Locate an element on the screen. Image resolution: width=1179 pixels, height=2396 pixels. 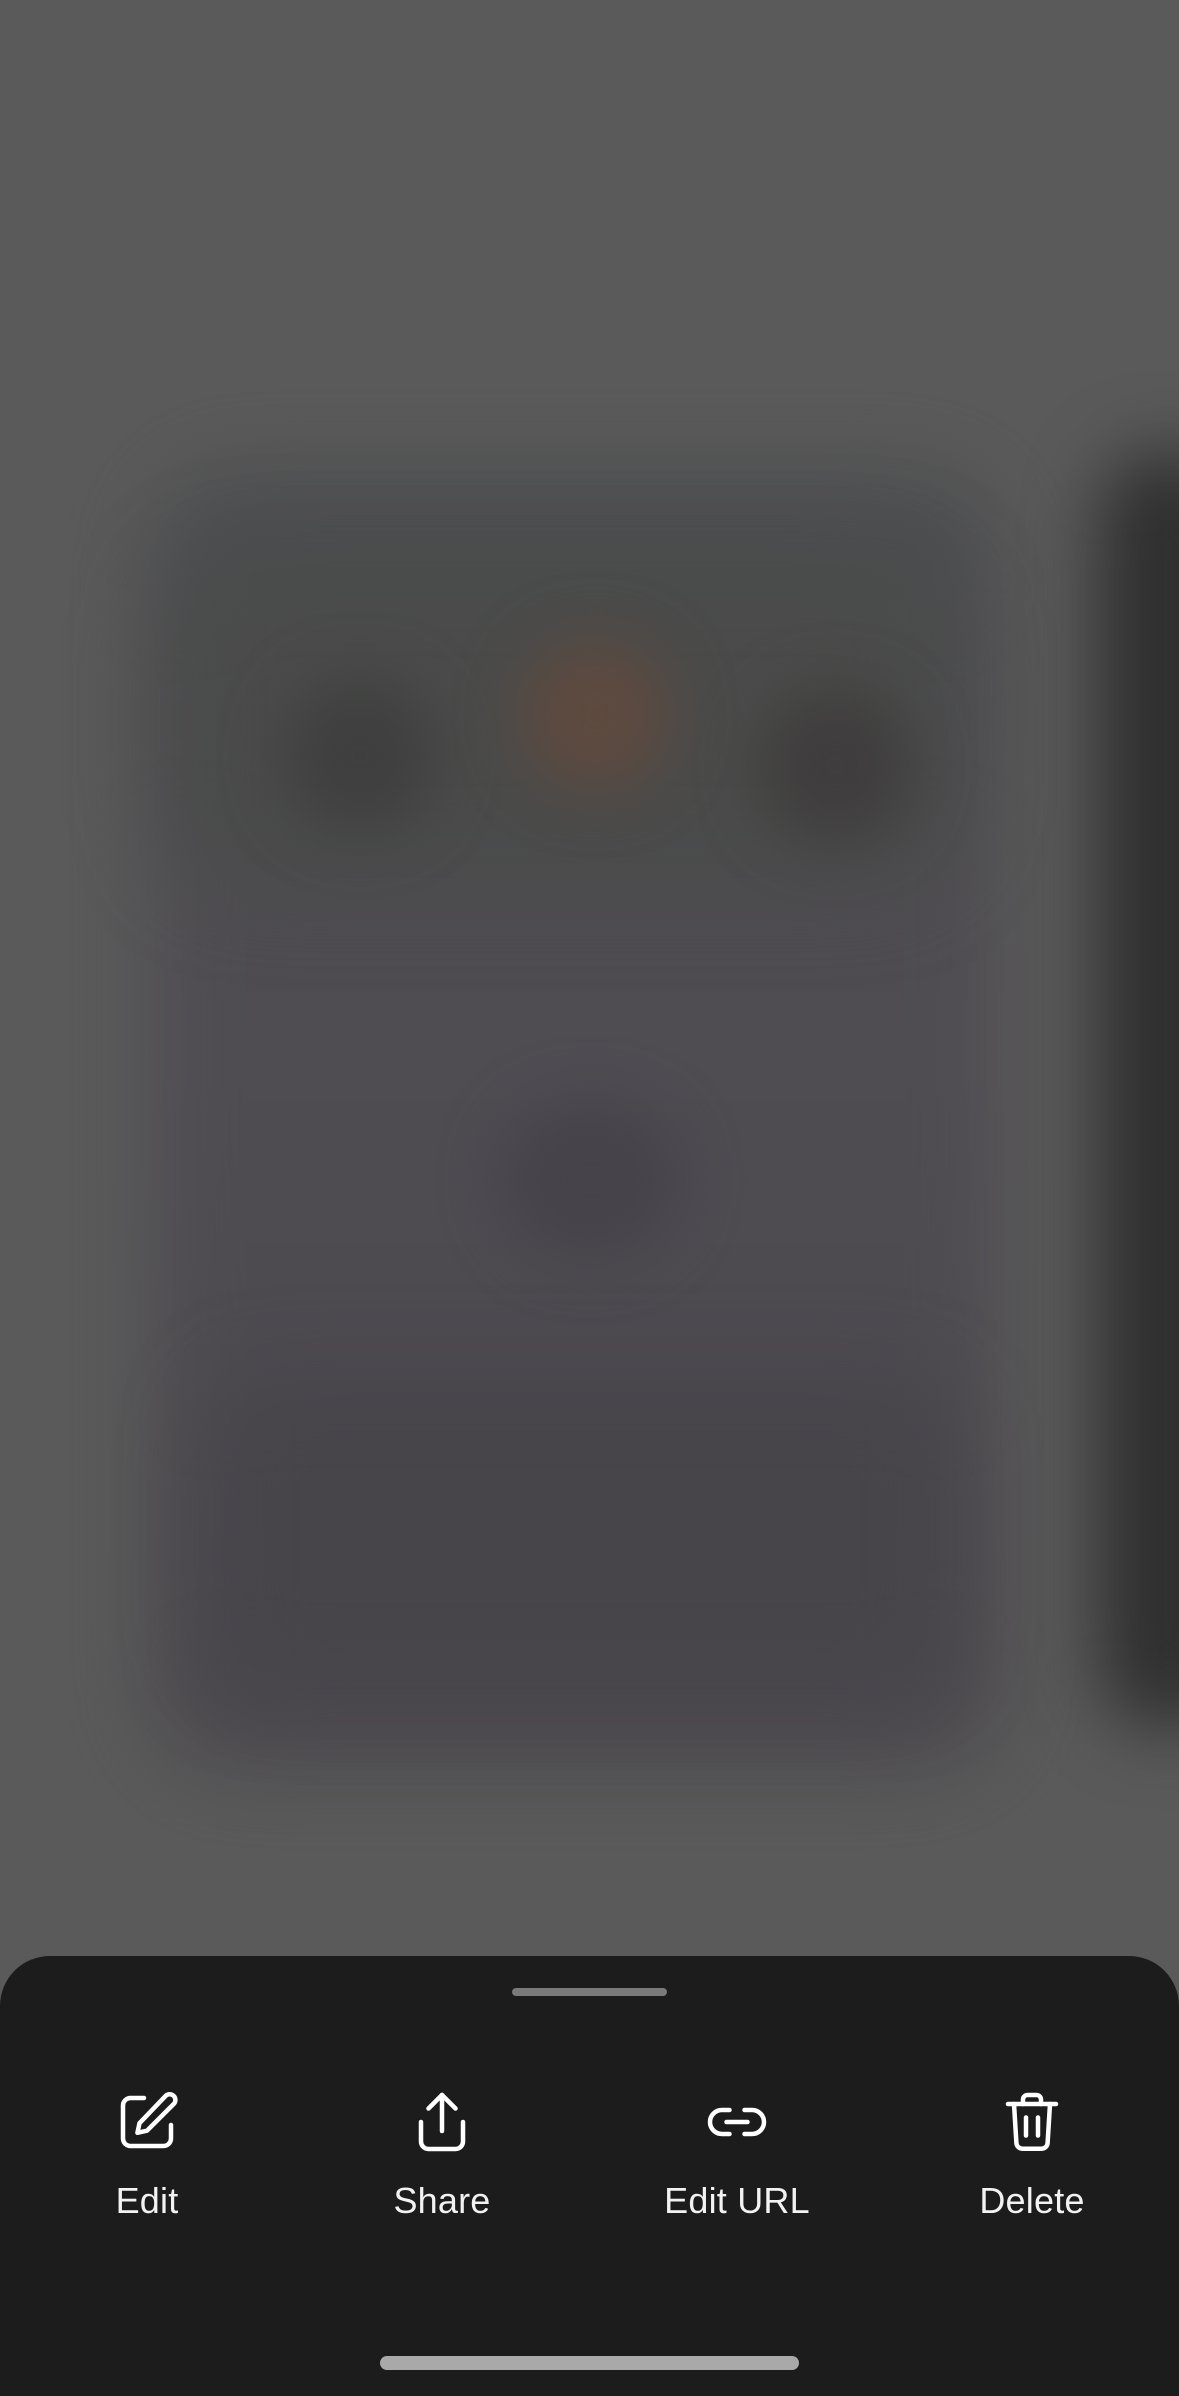
edit-url-button: Edit URL is located at coordinates (737, 2166).